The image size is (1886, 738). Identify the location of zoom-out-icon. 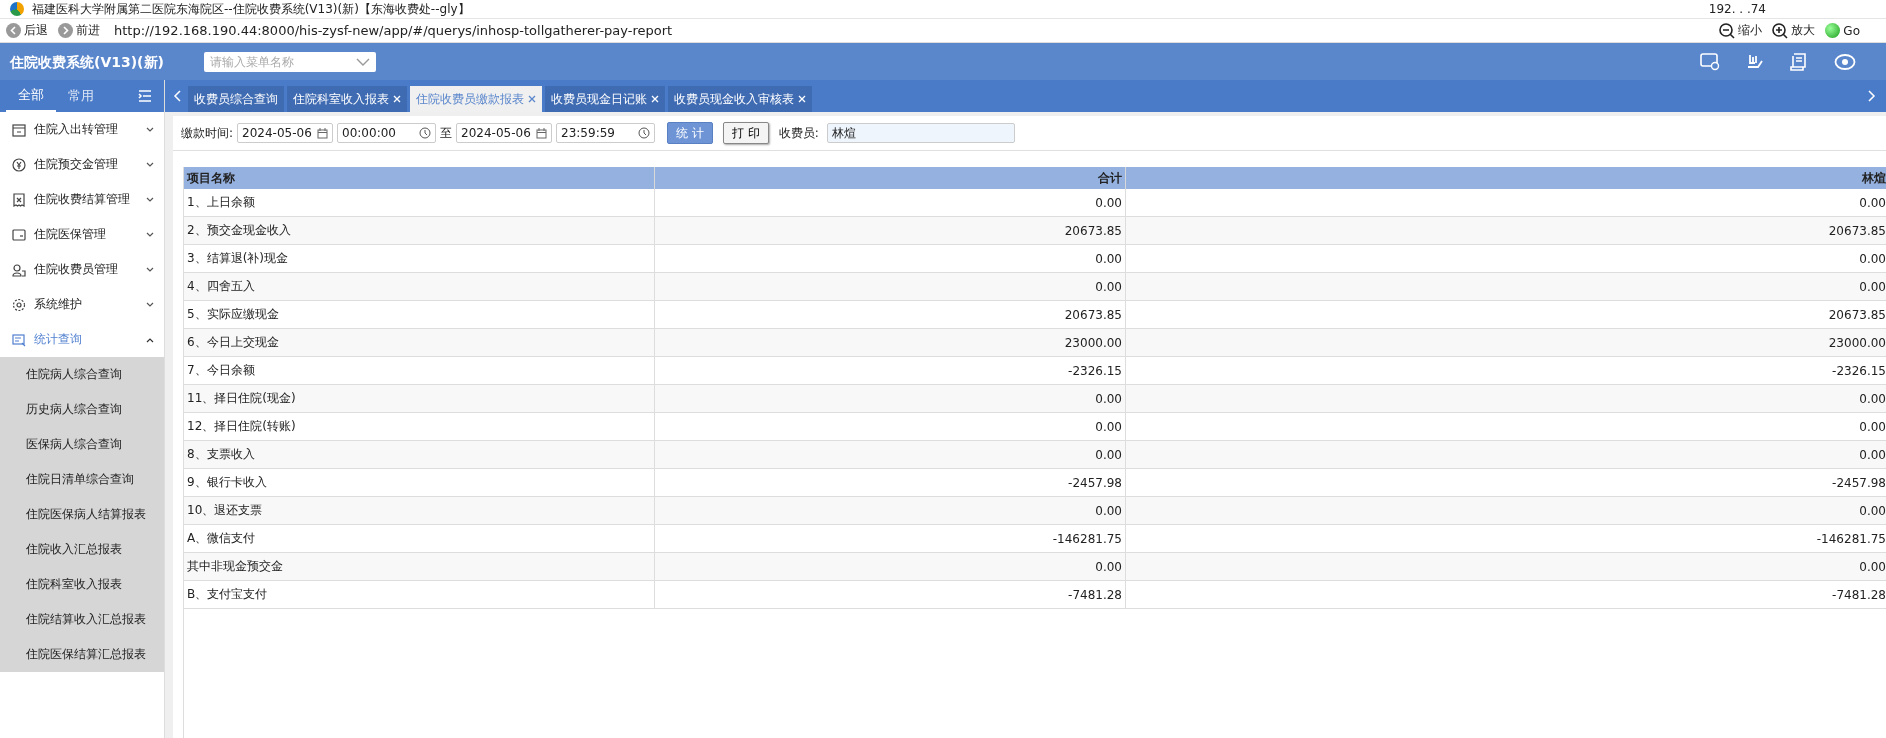
(1727, 30).